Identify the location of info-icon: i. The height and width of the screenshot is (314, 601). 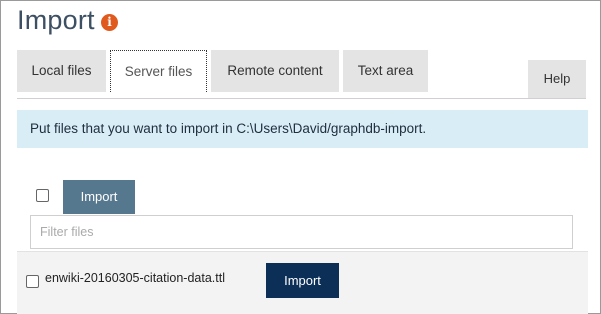
(109, 22).